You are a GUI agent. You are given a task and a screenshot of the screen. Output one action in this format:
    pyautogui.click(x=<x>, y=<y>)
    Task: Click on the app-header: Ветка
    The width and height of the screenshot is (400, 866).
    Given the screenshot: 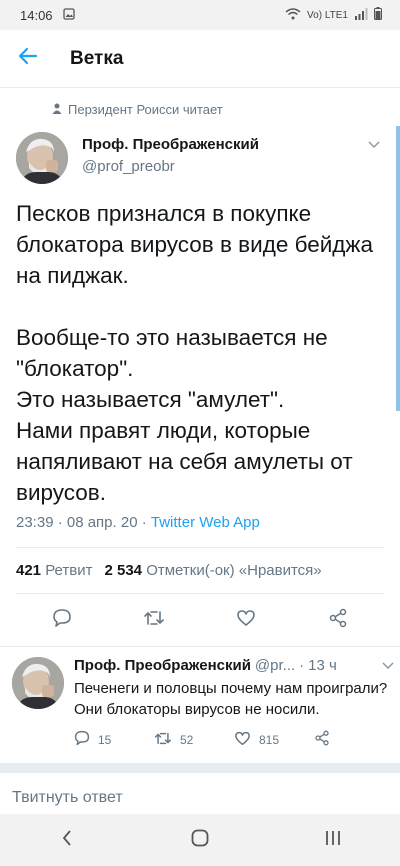 What is the action you would take?
    pyautogui.click(x=200, y=59)
    